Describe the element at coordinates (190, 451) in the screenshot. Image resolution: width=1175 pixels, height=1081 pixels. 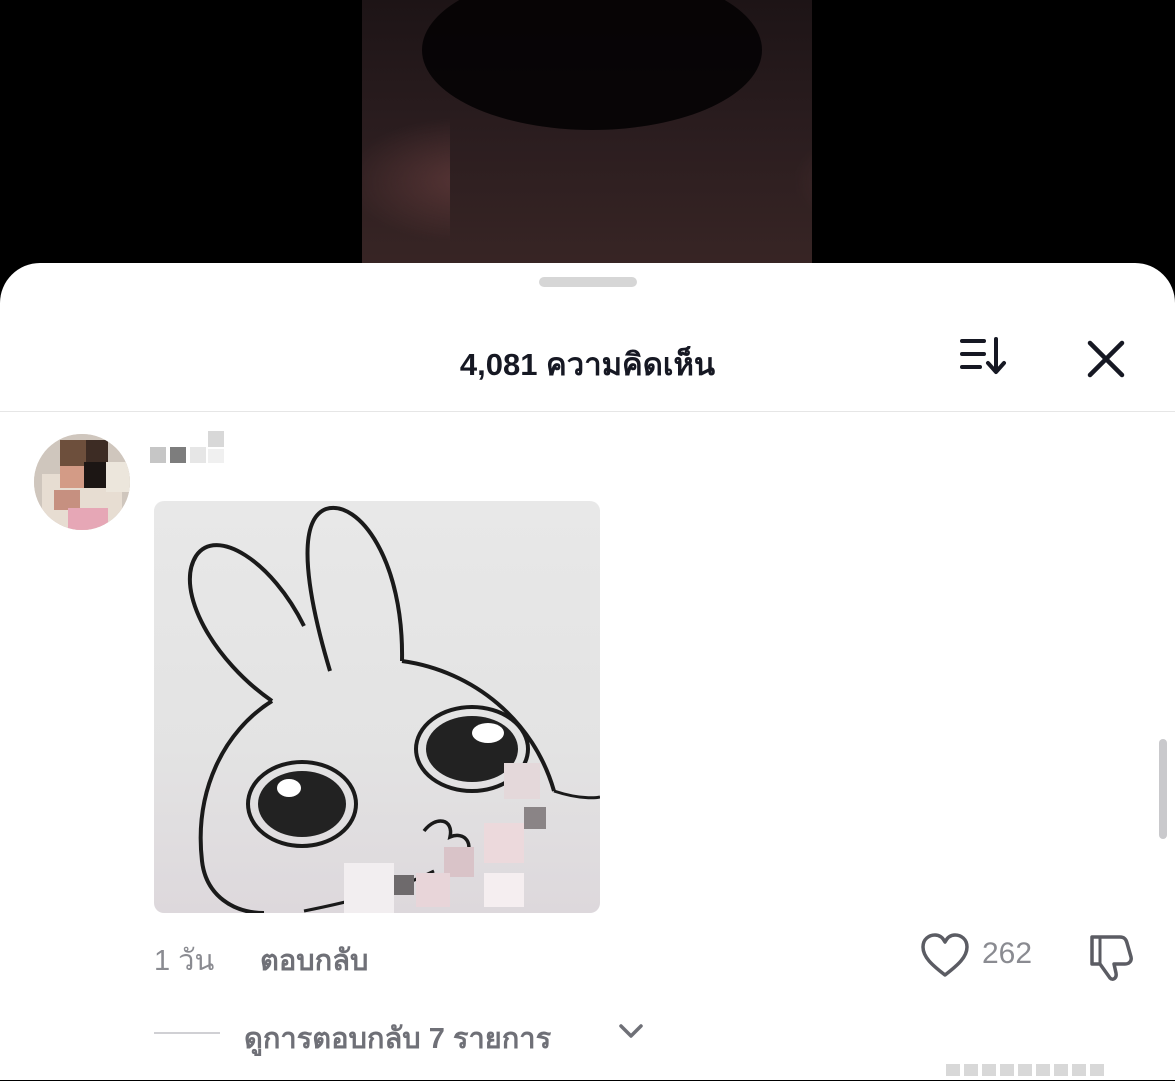
I see `username-pixelated` at that location.